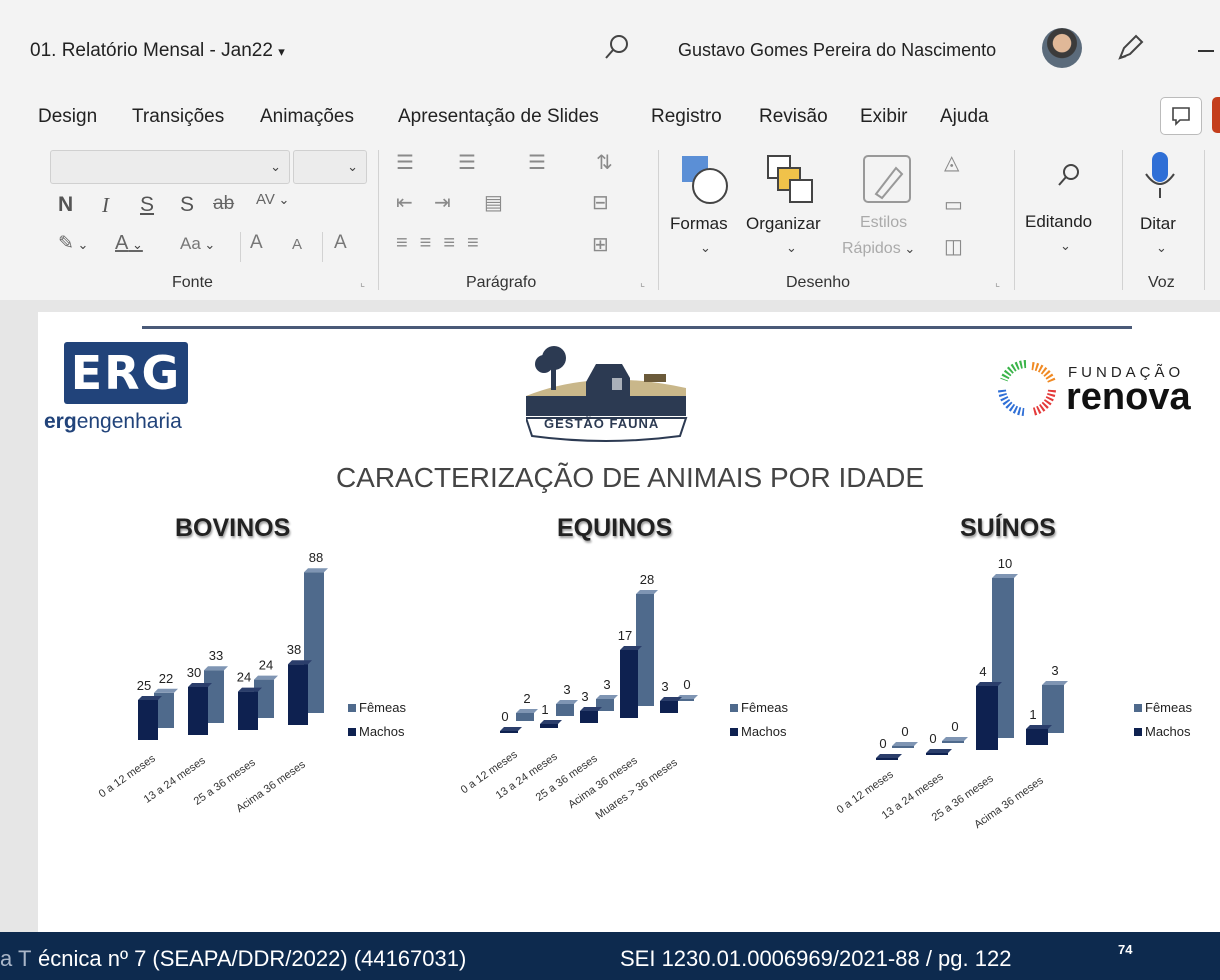 The width and height of the screenshot is (1220, 980). What do you see at coordinates (600, 244) in the screenshot?
I see `smartart-icon: ⊞` at bounding box center [600, 244].